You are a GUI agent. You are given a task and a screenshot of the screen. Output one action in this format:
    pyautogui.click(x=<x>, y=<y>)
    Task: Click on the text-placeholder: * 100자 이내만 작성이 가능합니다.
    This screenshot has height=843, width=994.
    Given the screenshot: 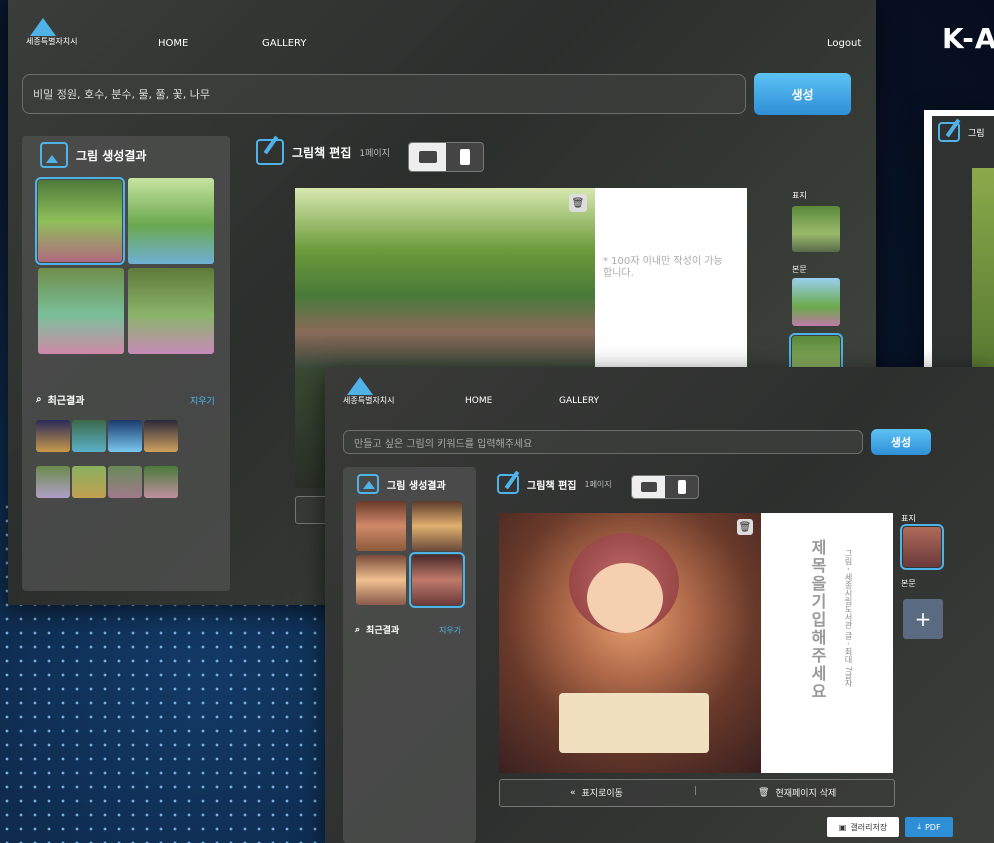 What is the action you would take?
    pyautogui.click(x=663, y=267)
    